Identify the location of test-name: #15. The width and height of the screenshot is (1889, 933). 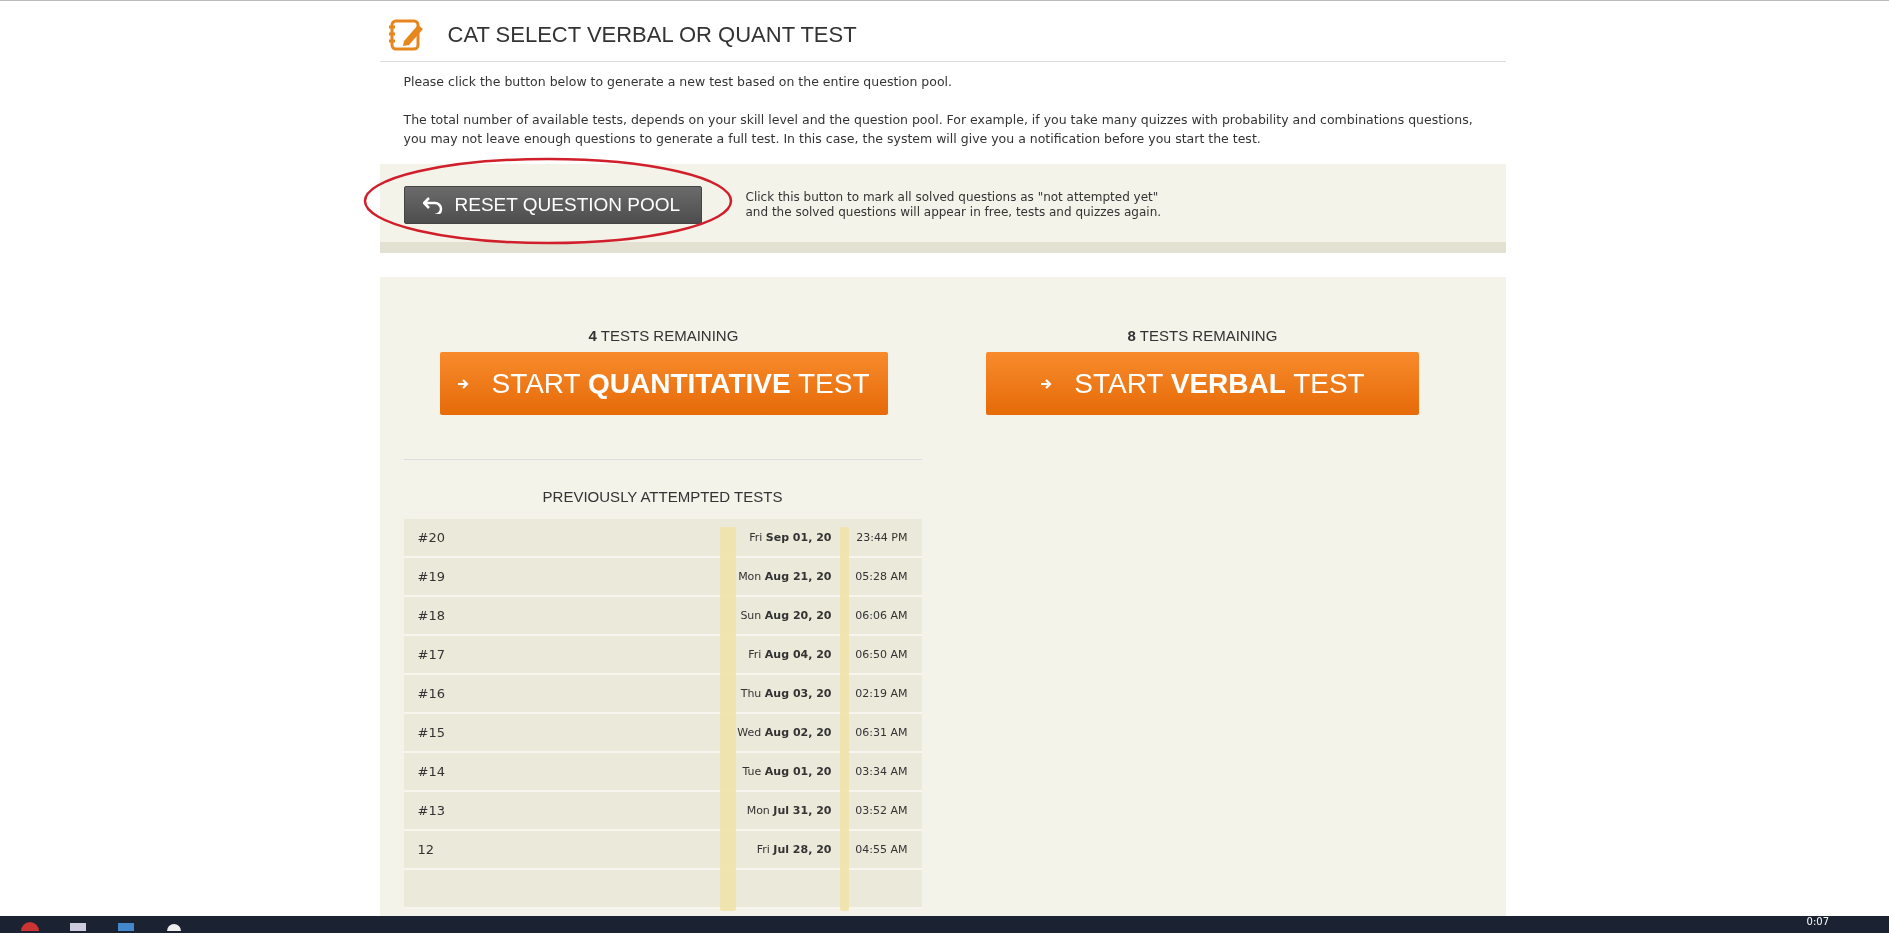
(431, 732).